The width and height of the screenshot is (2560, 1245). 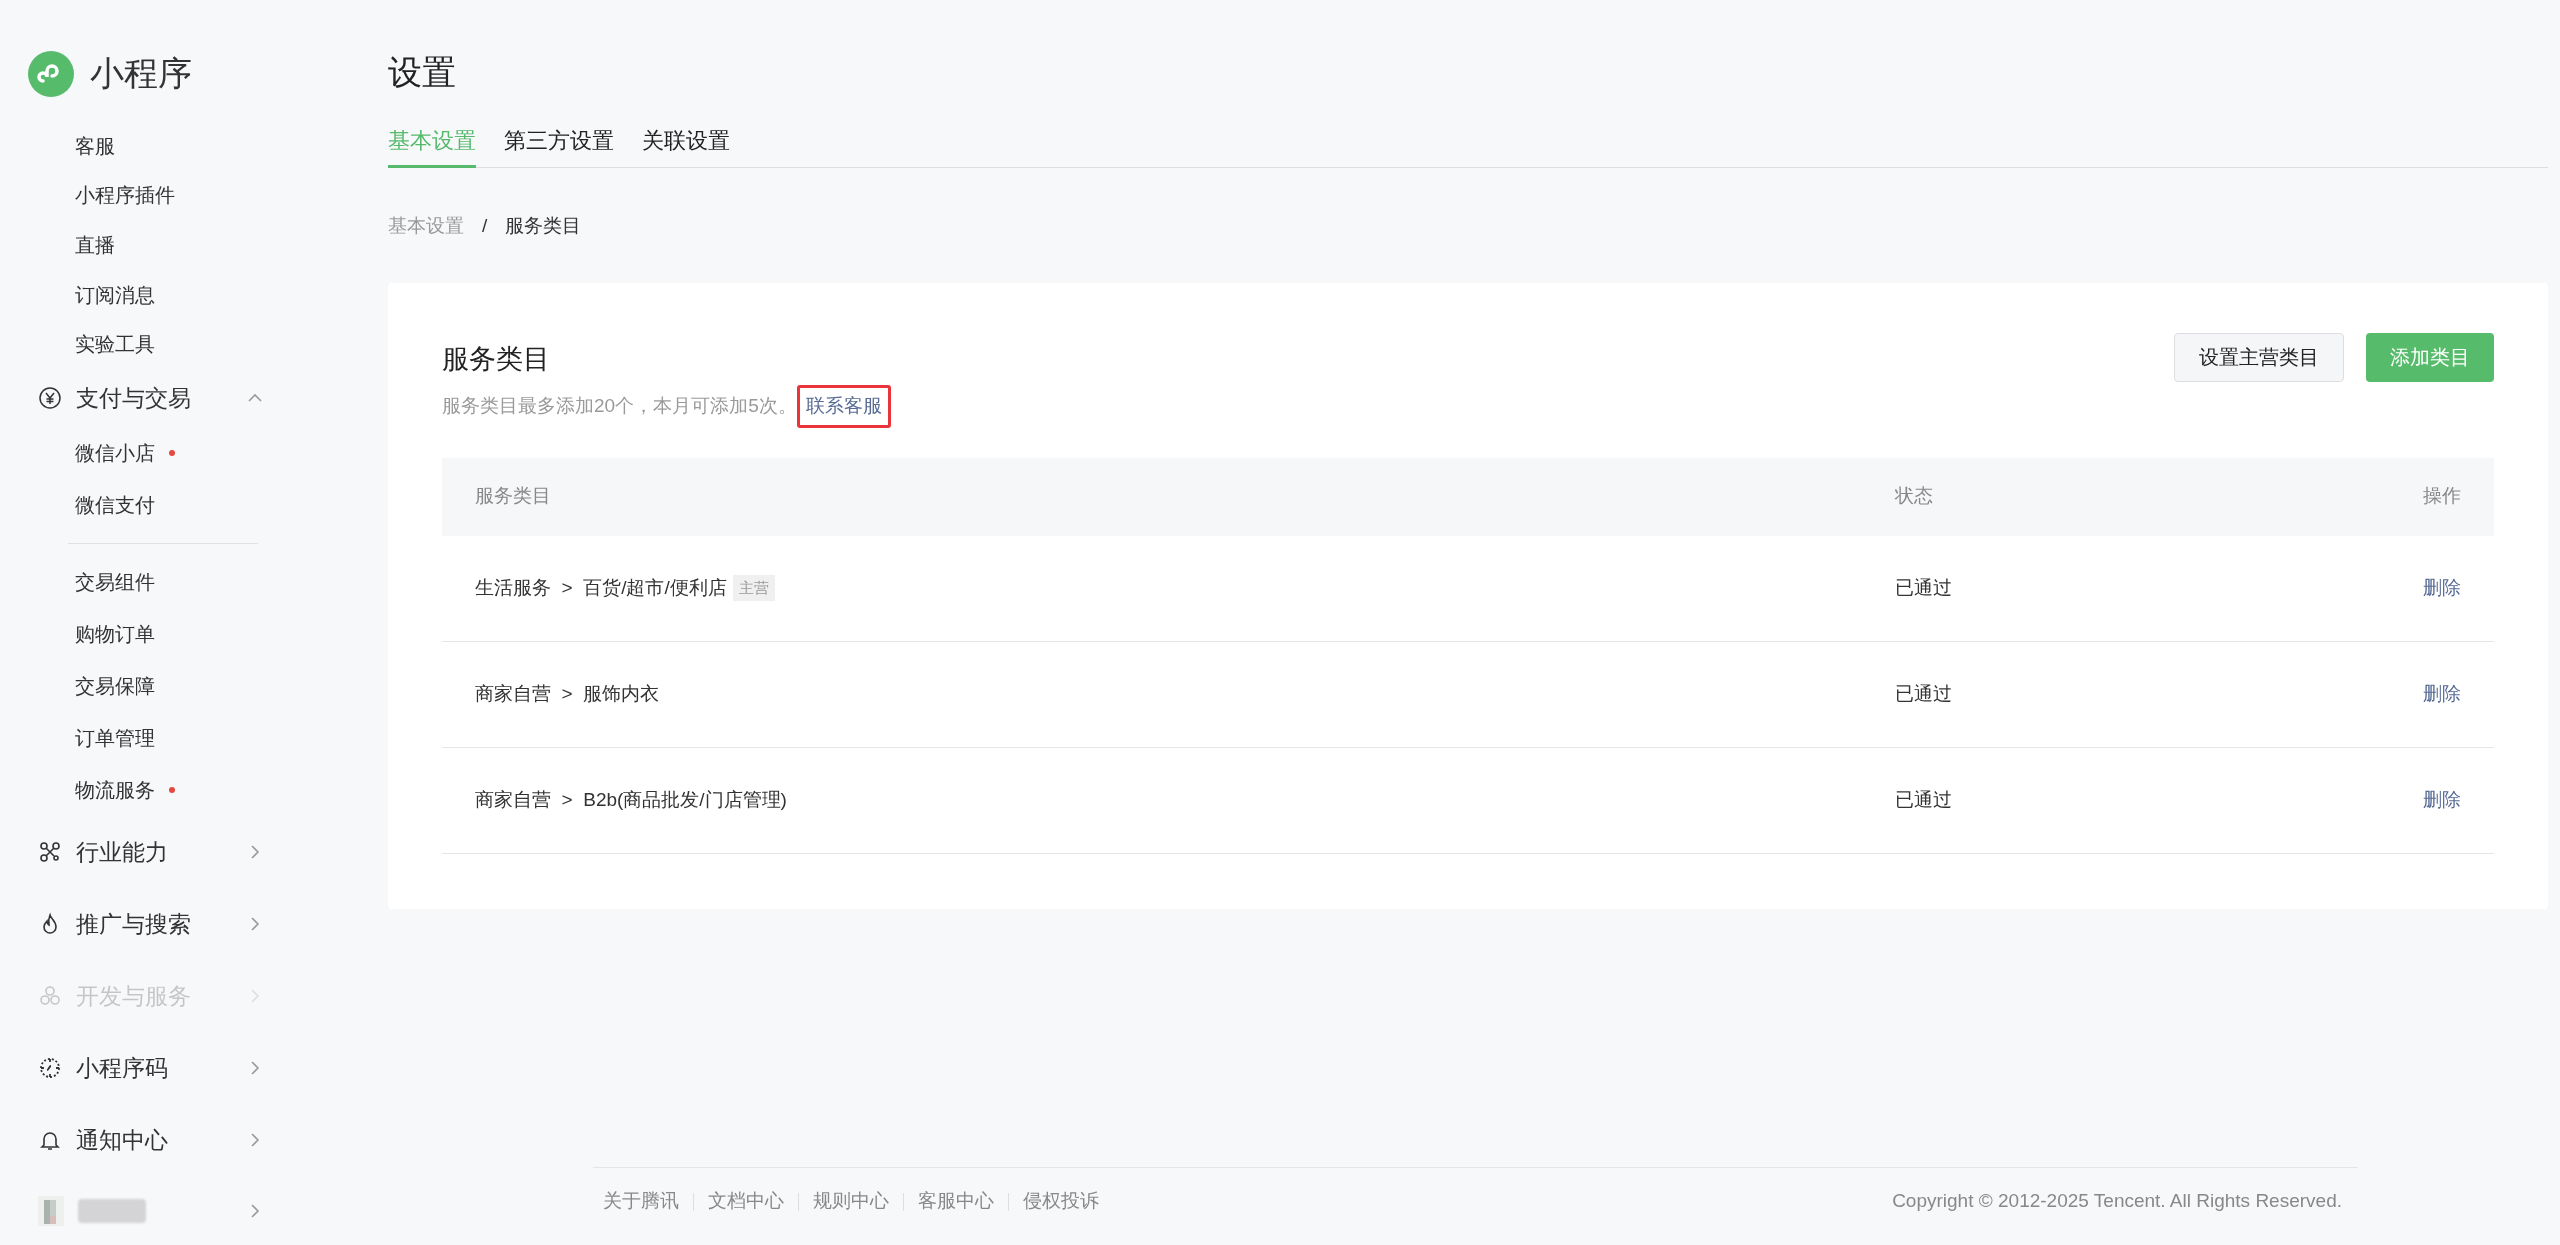 I want to click on tab: 关联设置, so click(x=686, y=146).